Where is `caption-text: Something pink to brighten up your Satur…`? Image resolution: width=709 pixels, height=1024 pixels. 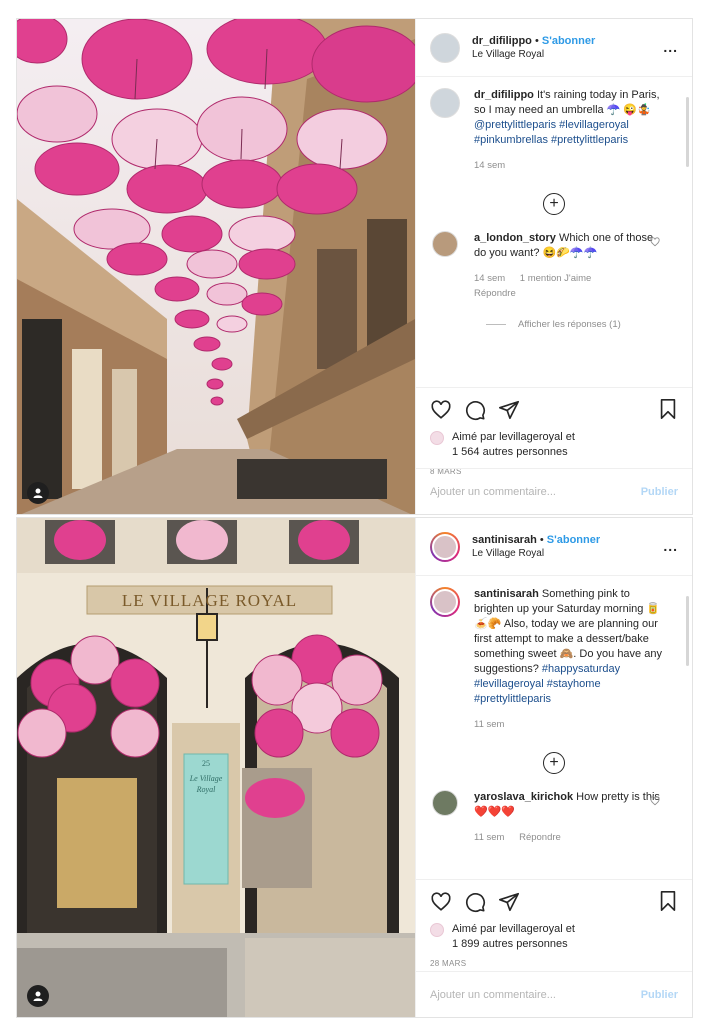
caption-text: Something pink to brighten up your Satur… is located at coordinates (568, 631).